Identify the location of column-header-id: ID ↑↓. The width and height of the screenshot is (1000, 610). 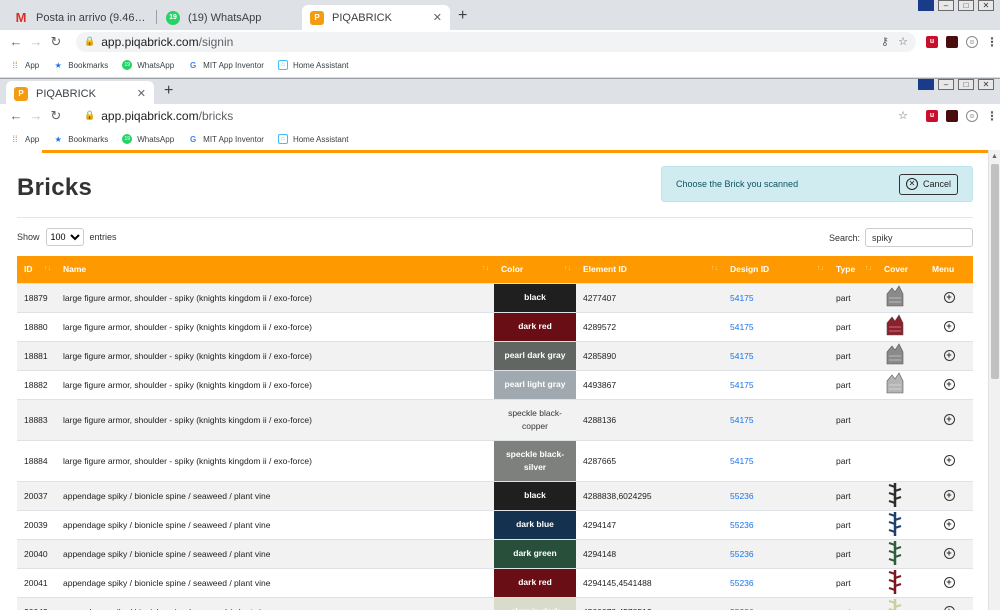
(36, 269).